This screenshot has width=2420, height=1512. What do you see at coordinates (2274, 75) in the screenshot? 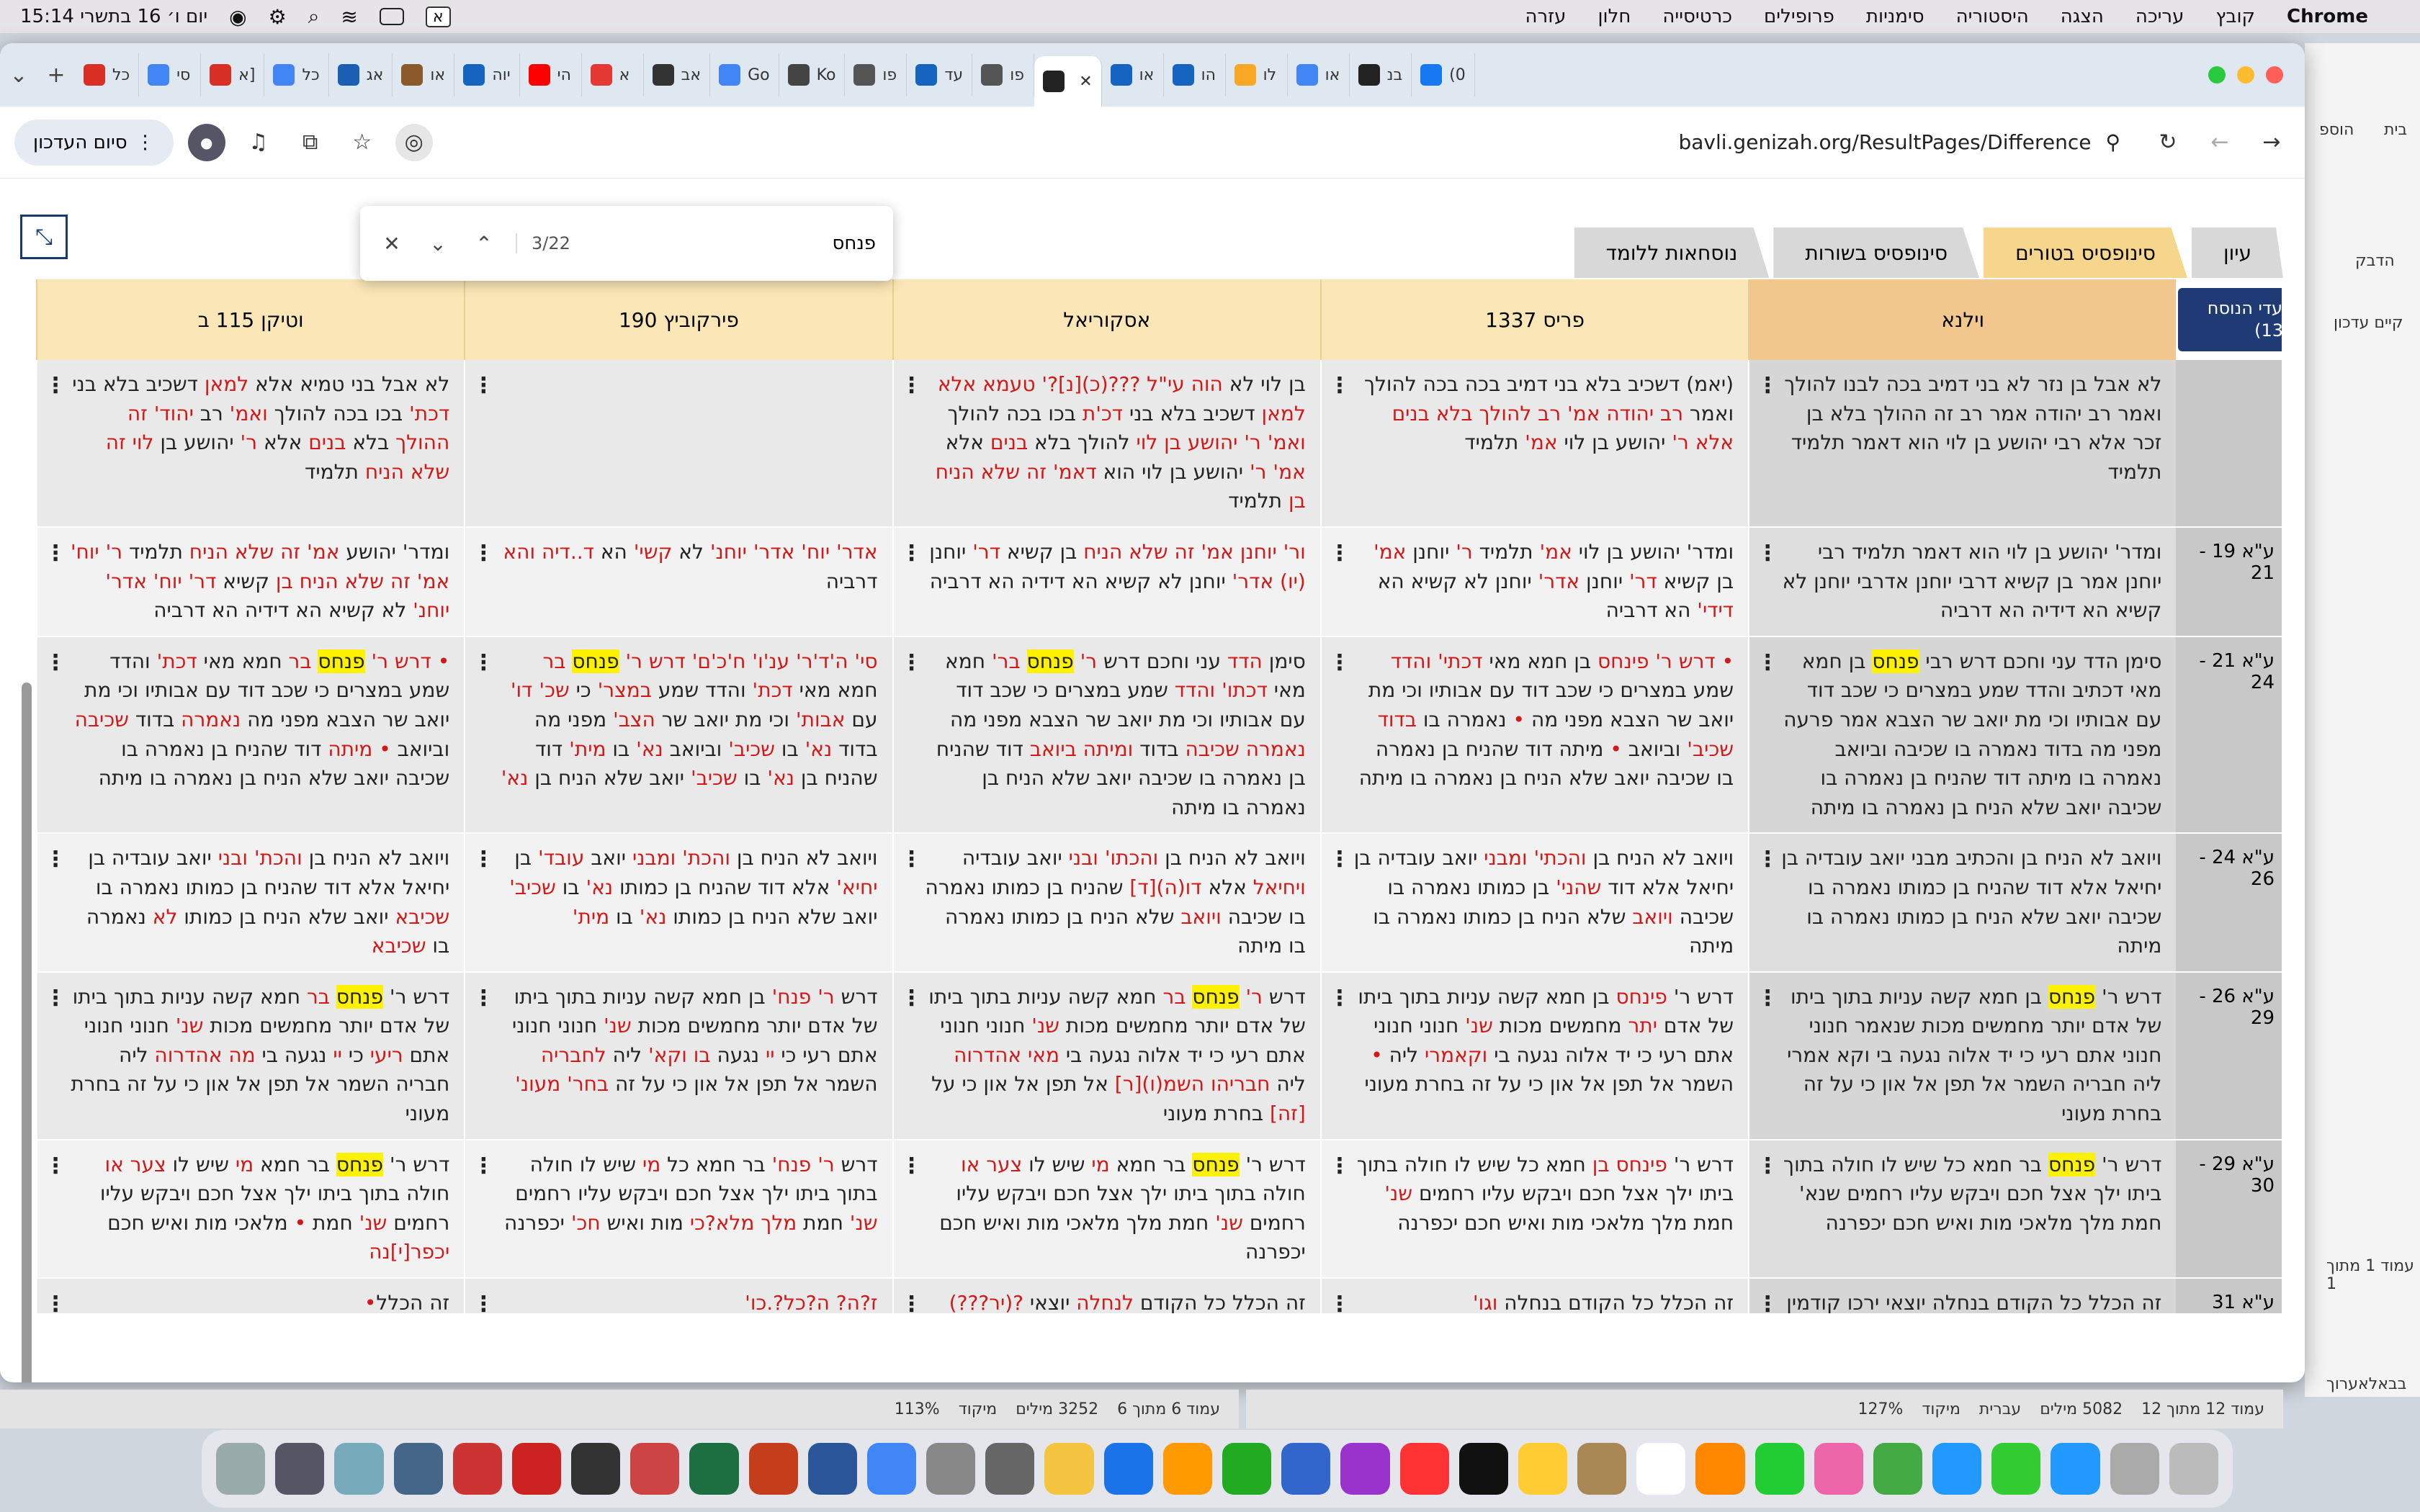
I see `close-window-button` at bounding box center [2274, 75].